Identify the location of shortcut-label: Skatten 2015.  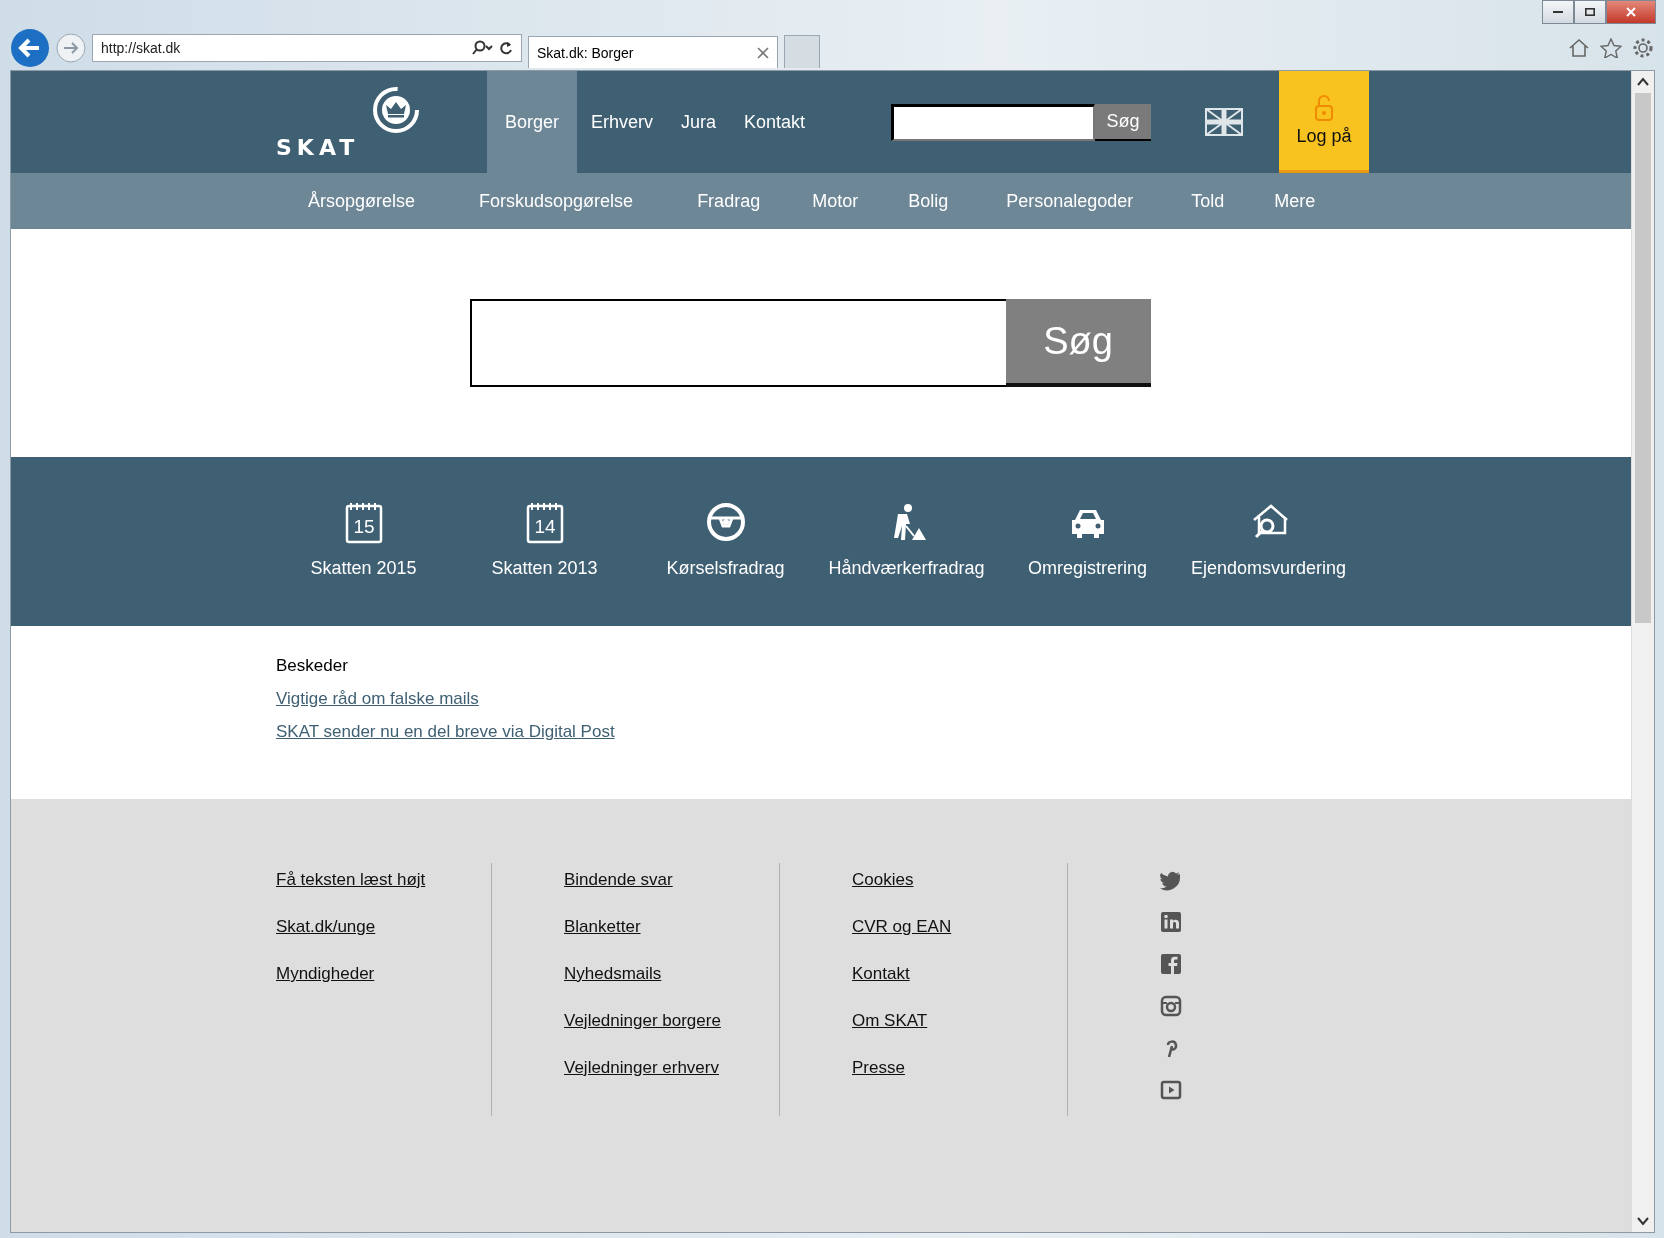
(363, 568).